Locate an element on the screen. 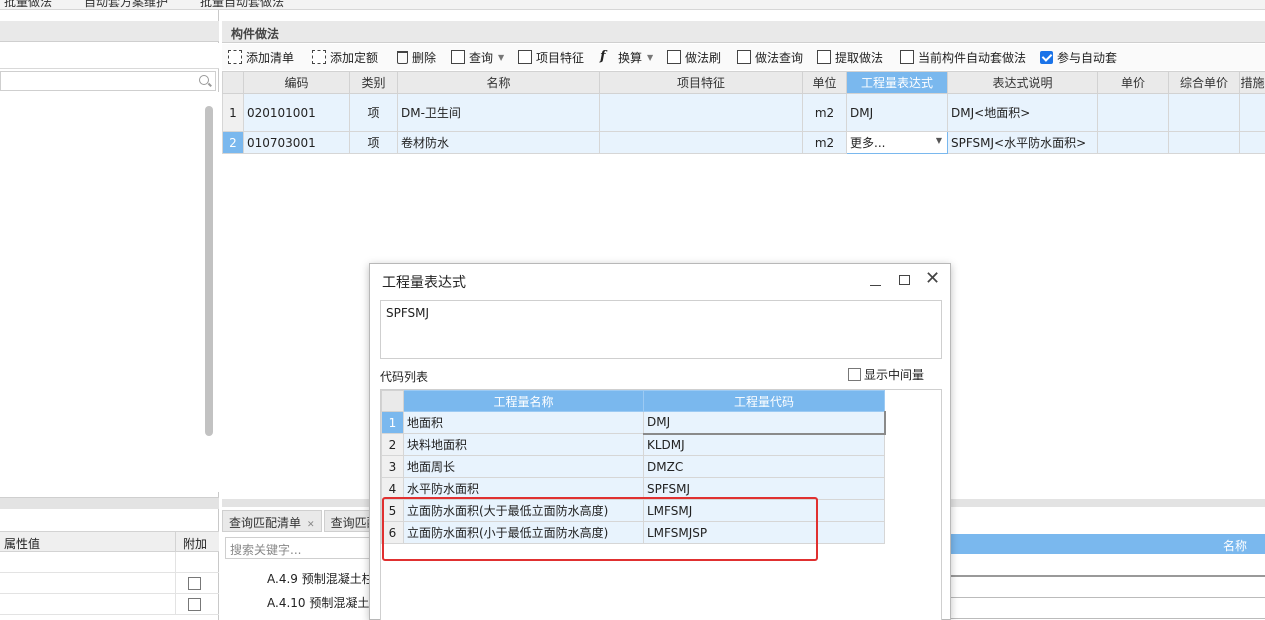 Image resolution: width=1265 pixels, height=620 pixels. column-header-expression: 工程量表达式 is located at coordinates (897, 82).